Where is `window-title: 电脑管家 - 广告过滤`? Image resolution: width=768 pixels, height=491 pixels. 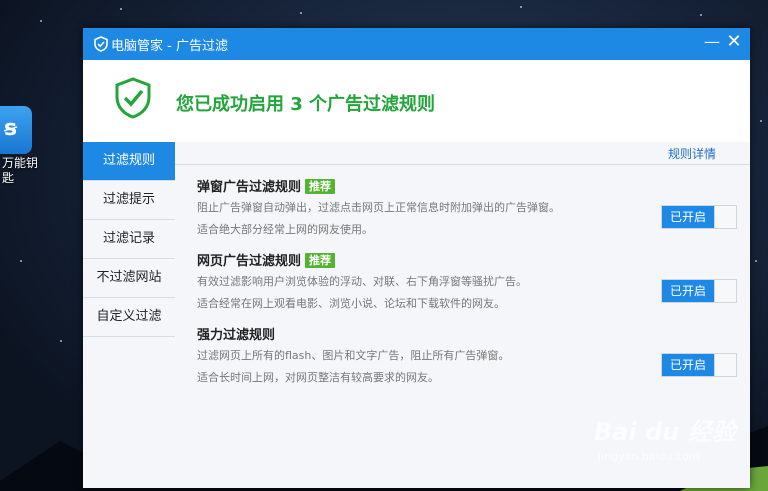 window-title: 电脑管家 - 广告过滤 is located at coordinates (169, 46).